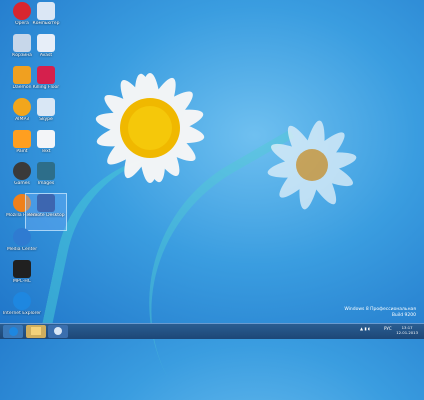 Image resolution: width=424 pixels, height=400 pixels. I want to click on text-file-icon, so click(46, 139).